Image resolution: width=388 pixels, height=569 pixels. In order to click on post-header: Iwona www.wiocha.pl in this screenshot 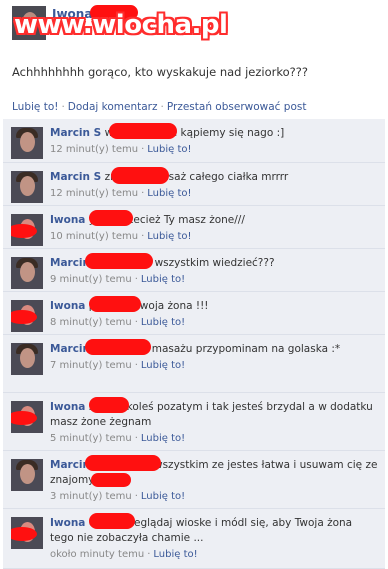, I will do `click(194, 24)`.